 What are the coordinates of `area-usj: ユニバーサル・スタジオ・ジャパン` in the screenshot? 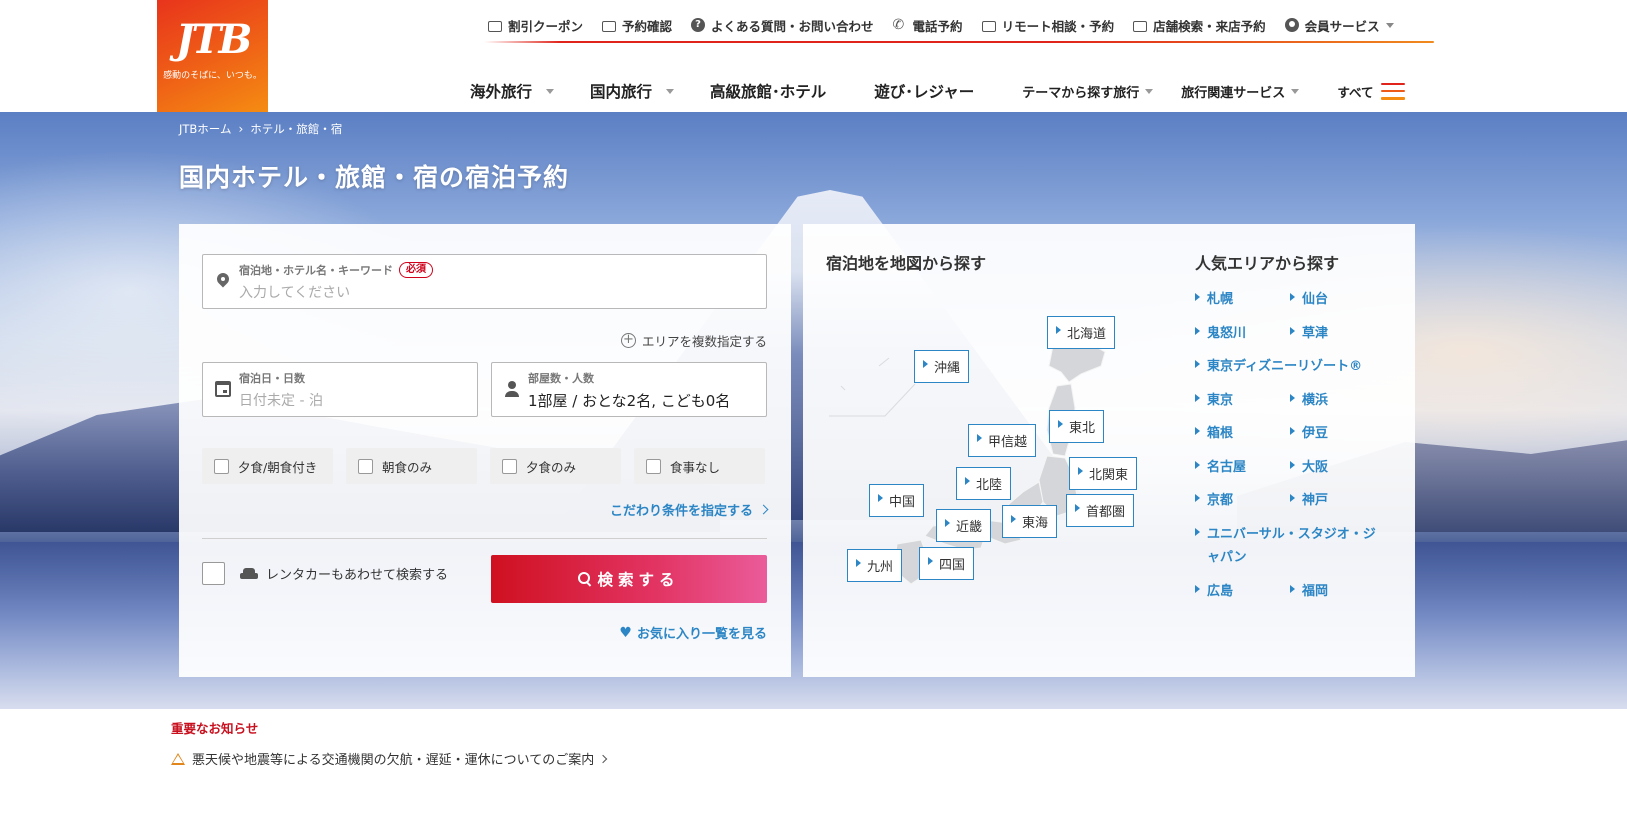 It's located at (1290, 546).